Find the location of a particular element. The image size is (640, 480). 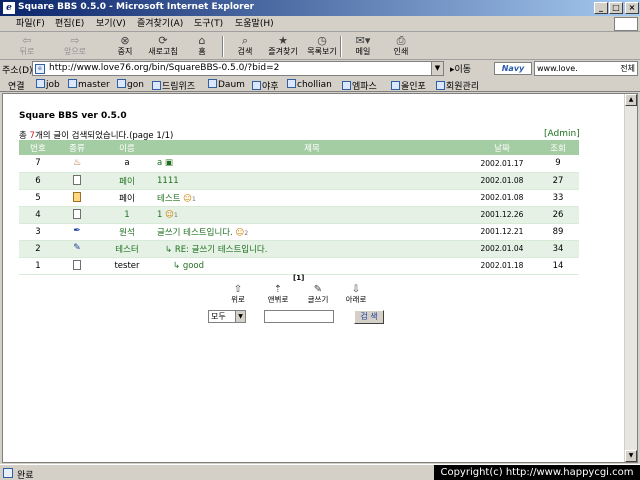

page-indicator: [1] is located at coordinates (298, 278).